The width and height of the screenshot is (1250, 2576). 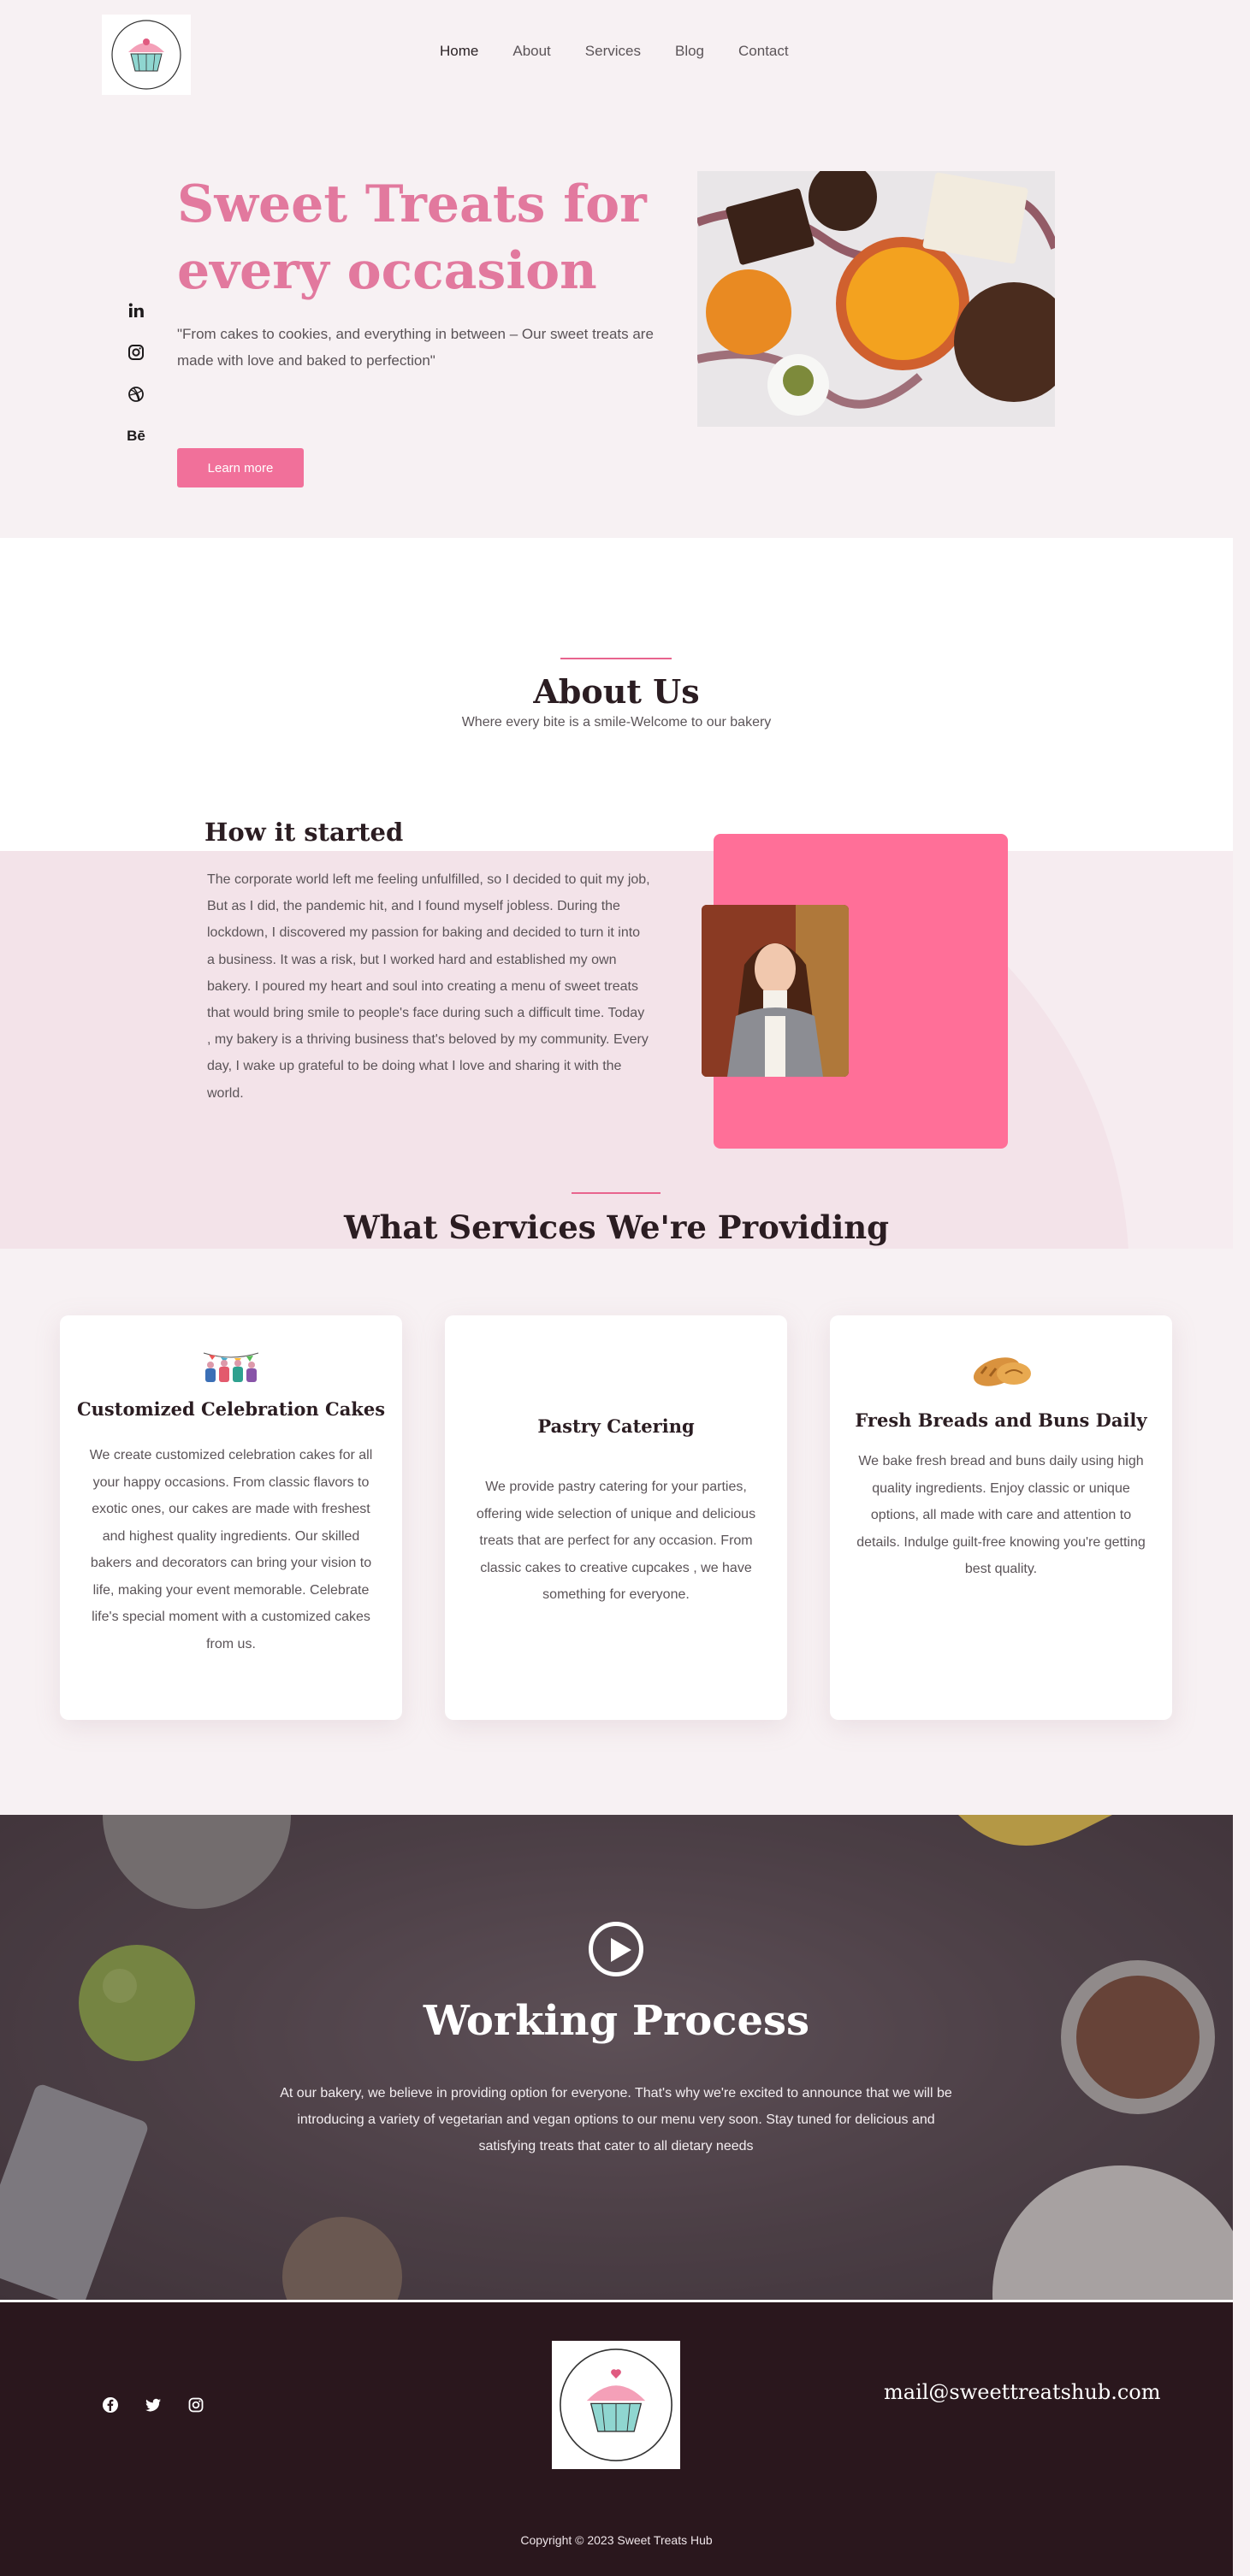 What do you see at coordinates (763, 51) in the screenshot?
I see `nav-contact: Contact` at bounding box center [763, 51].